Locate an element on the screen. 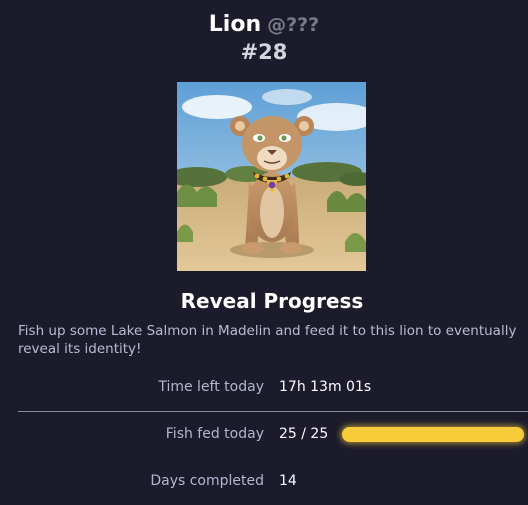 The width and height of the screenshot is (528, 505). reveal-progress-title: Reveal Progress is located at coordinates (272, 301).